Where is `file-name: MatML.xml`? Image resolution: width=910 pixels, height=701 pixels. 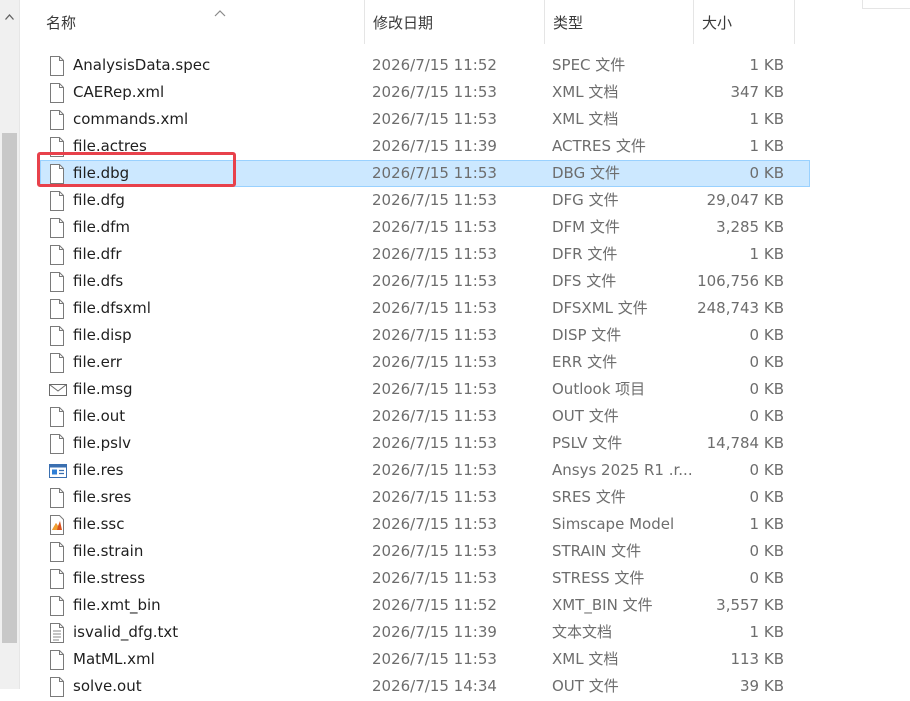 file-name: MatML.xml is located at coordinates (114, 659).